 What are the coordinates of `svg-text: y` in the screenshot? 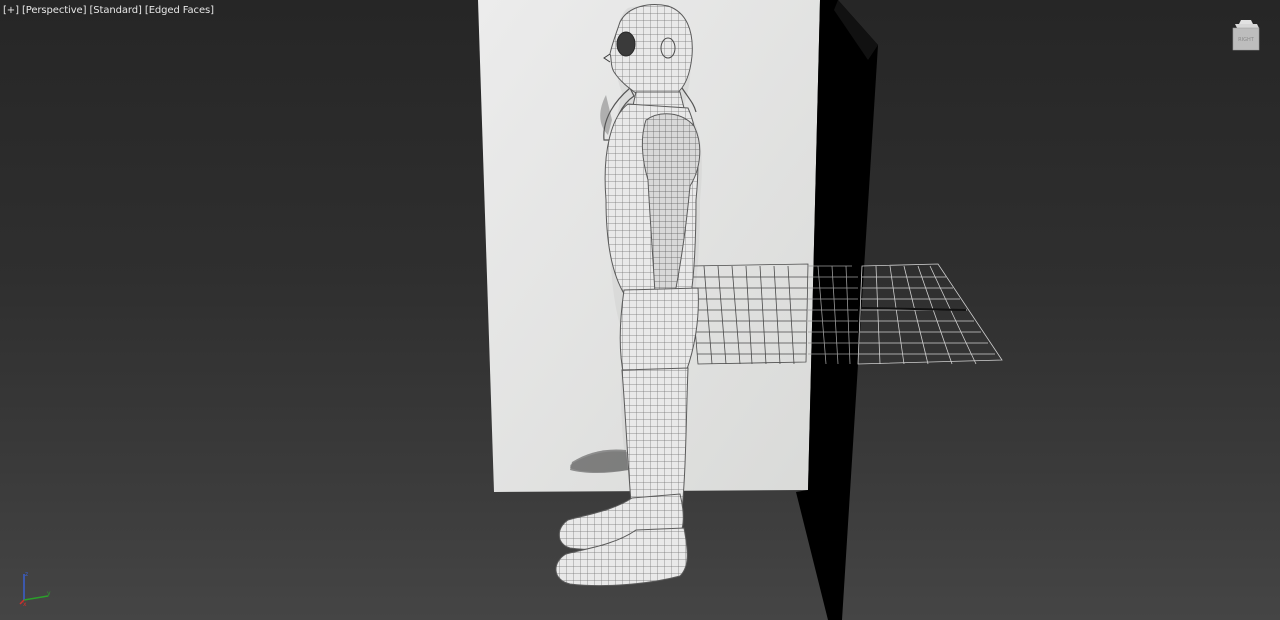 It's located at (49, 593).